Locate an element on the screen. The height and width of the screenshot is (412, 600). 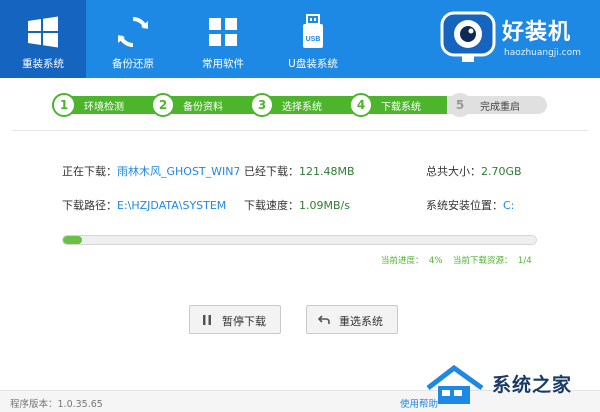
step-number: 2 is located at coordinates (163, 105).